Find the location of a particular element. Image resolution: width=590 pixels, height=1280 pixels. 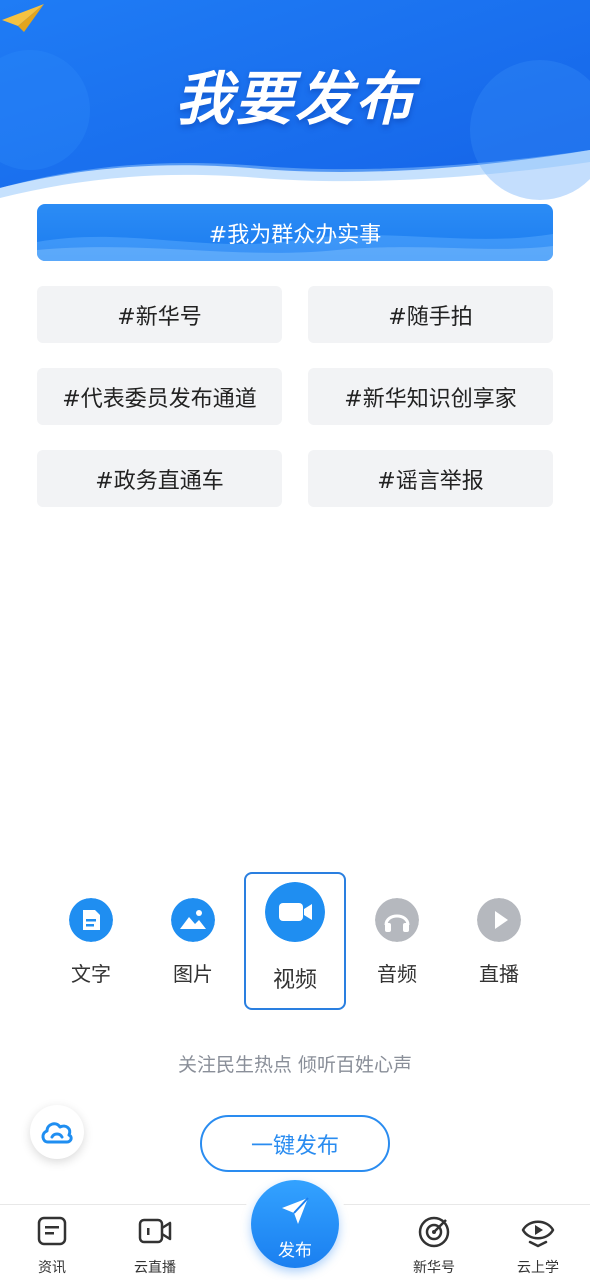

image-icon is located at coordinates (193, 920).